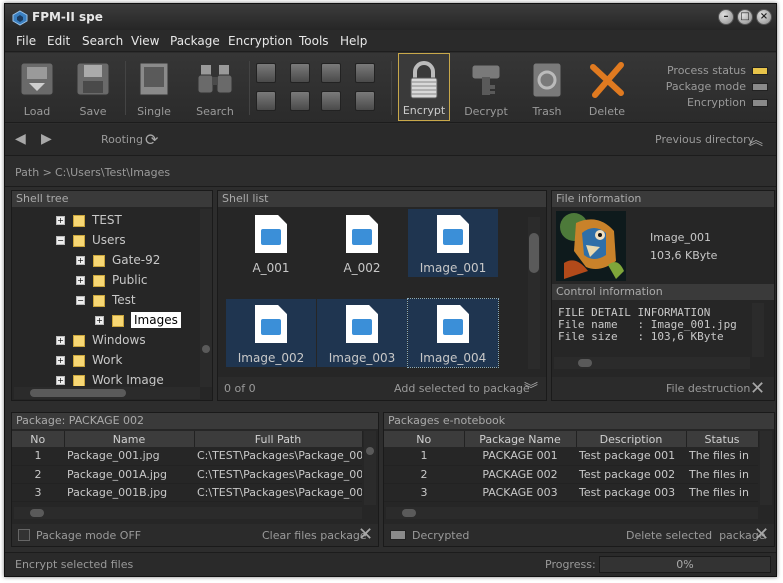 The height and width of the screenshot is (583, 783). Describe the element at coordinates (760, 87) in the screenshot. I see `package-mode-led` at that location.